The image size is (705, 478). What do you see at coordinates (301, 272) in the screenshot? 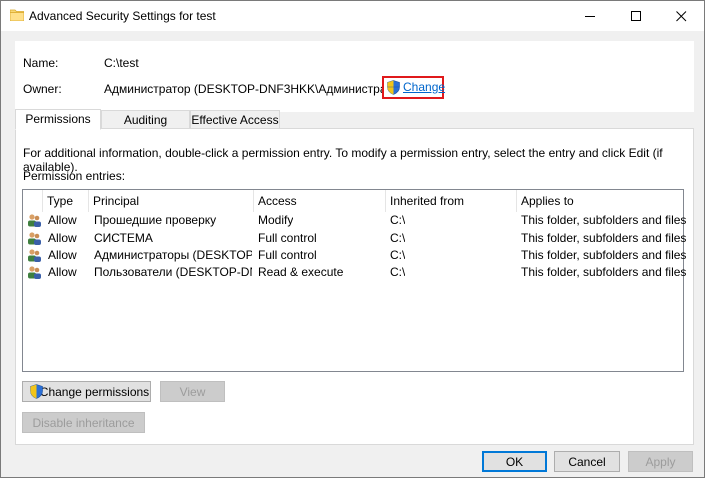
I see `entry-access: Read & execute` at bounding box center [301, 272].